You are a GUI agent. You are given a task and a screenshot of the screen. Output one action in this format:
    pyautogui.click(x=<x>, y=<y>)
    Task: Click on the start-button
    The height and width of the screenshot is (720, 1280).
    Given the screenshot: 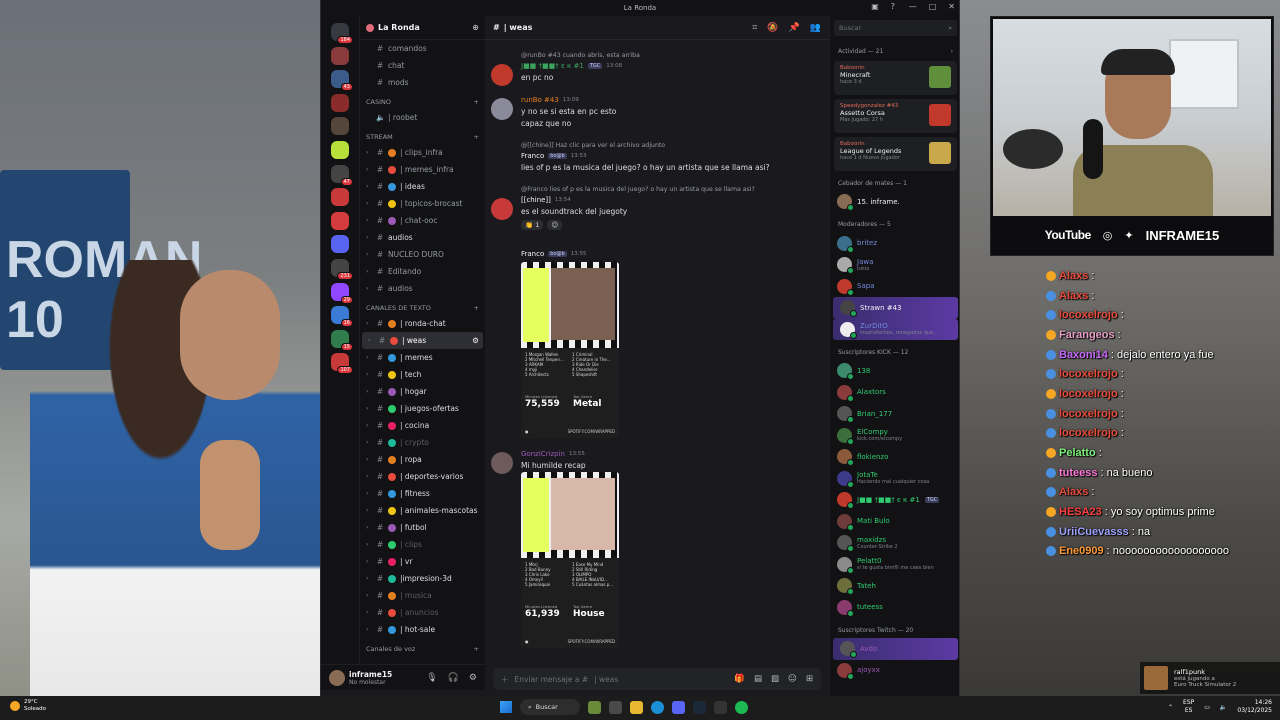 What is the action you would take?
    pyautogui.click(x=506, y=707)
    